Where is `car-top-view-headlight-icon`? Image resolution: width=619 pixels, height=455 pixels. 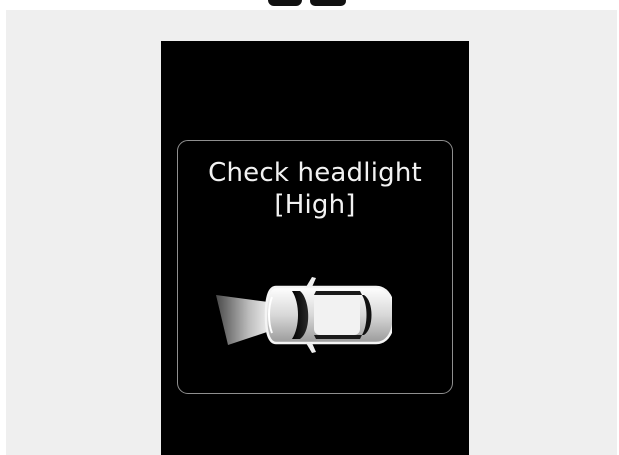
car-top-view-headlight-icon is located at coordinates (304, 315).